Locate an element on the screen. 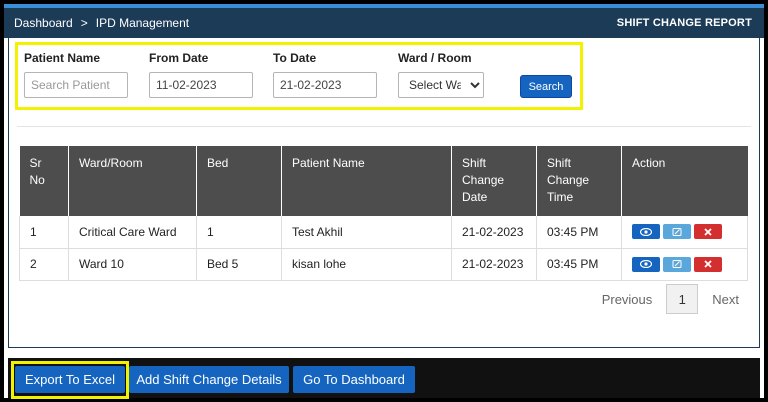 The width and height of the screenshot is (768, 402). header-ward-room: Ward/Room is located at coordinates (132, 181).